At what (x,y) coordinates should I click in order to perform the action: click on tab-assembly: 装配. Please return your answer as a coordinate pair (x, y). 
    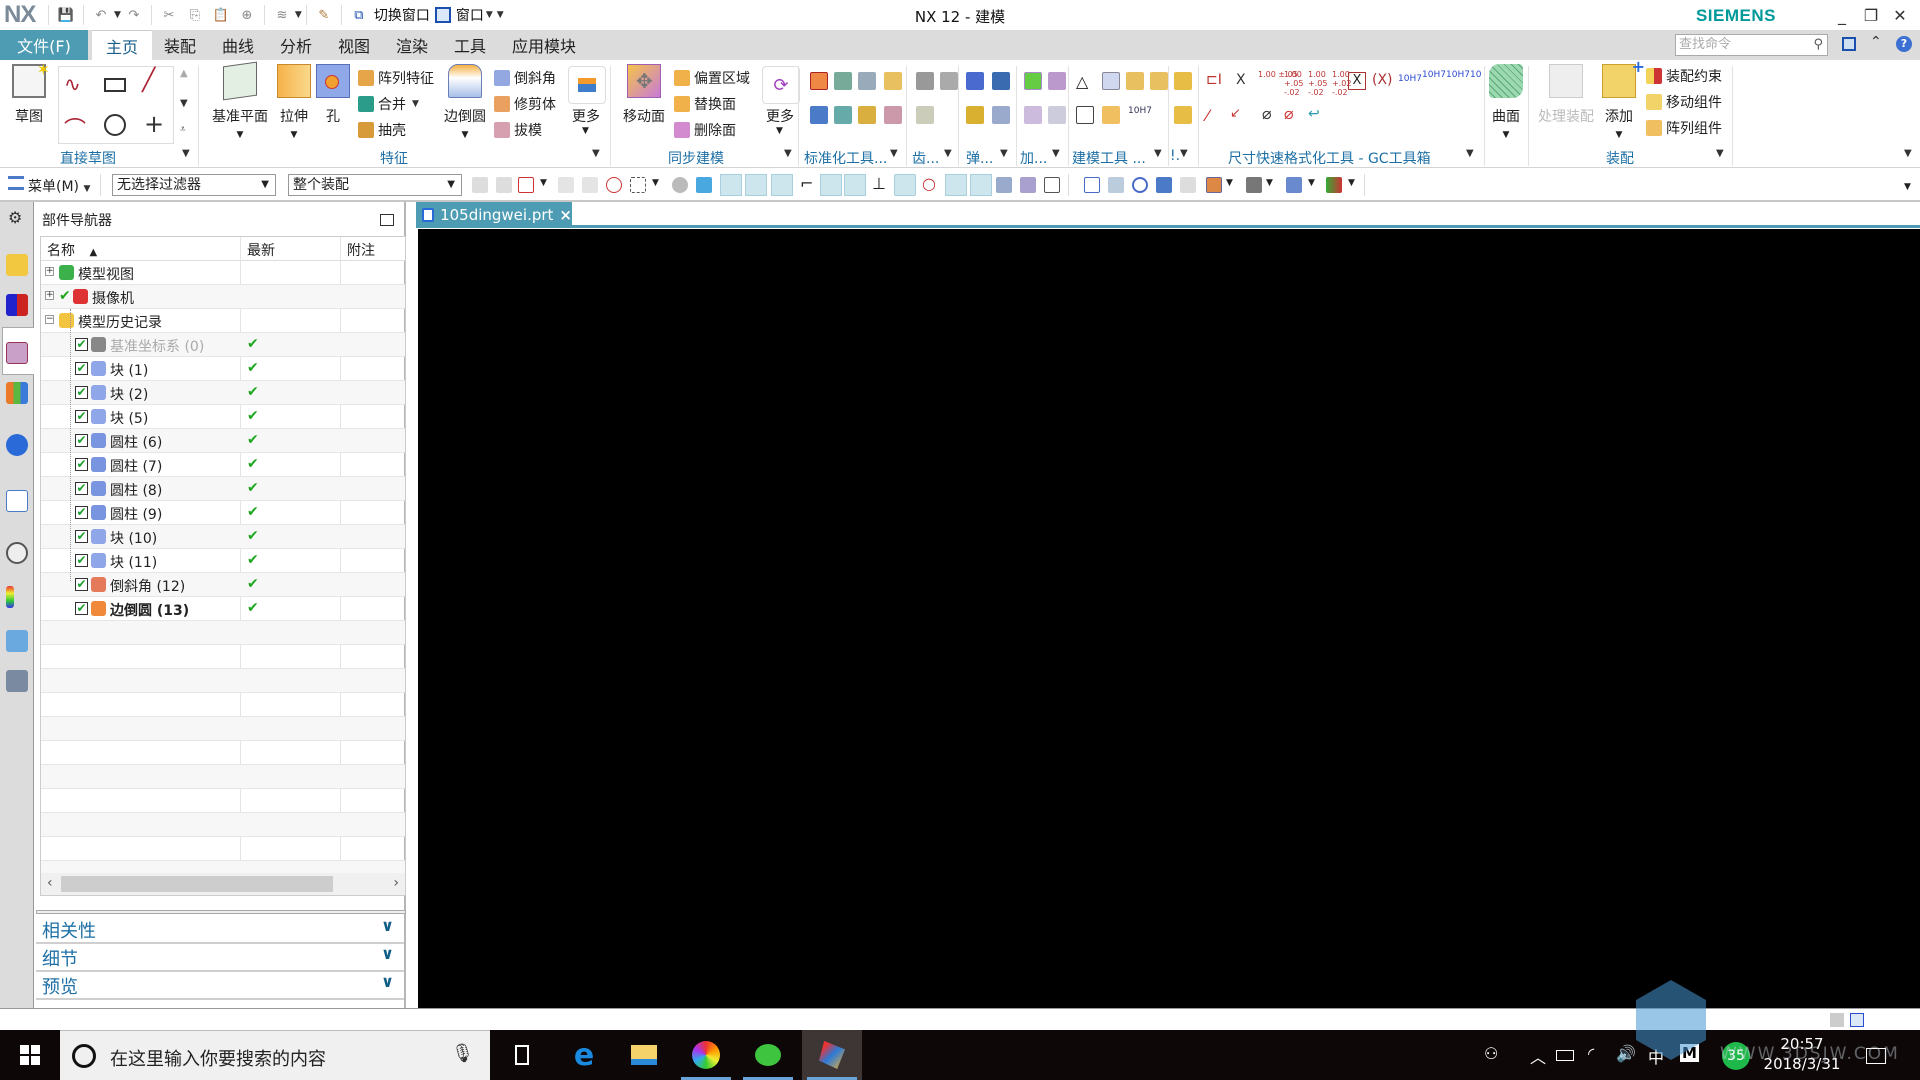
    Looking at the image, I should click on (180, 45).